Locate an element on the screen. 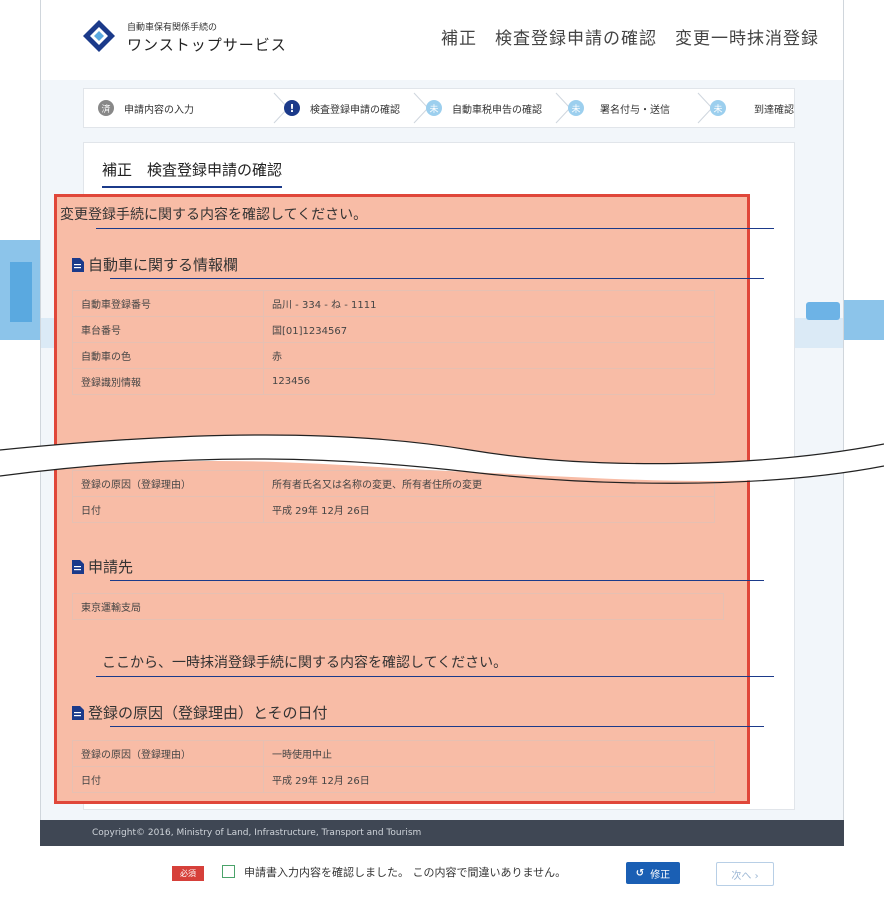 Image resolution: width=884 pixels, height=900 pixels. row-value: 国[01]1234567 is located at coordinates (489, 329).